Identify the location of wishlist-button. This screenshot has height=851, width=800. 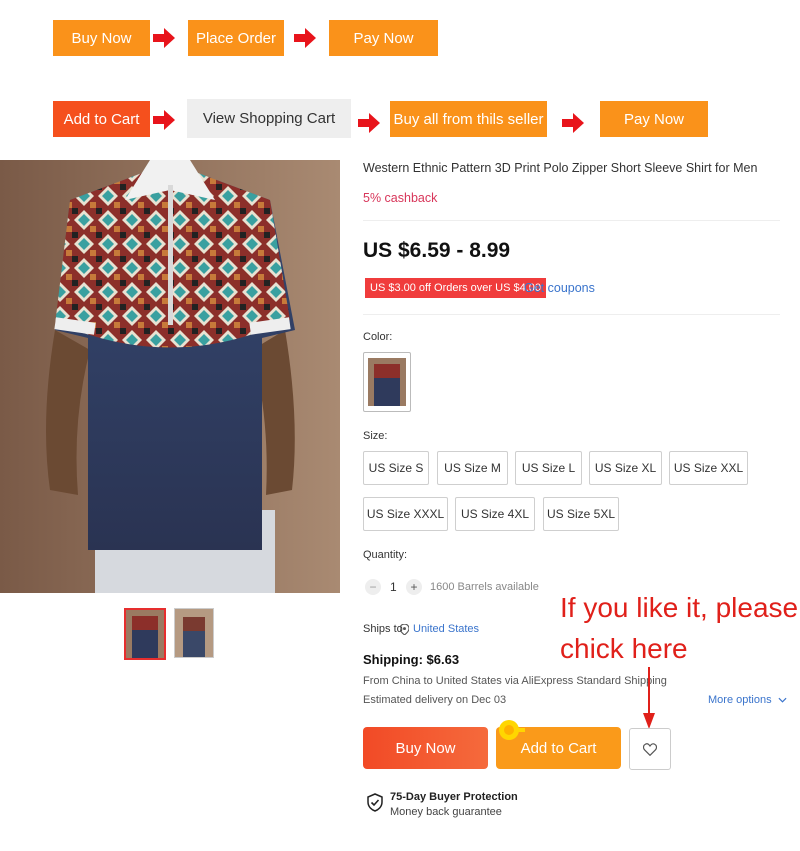
(650, 749).